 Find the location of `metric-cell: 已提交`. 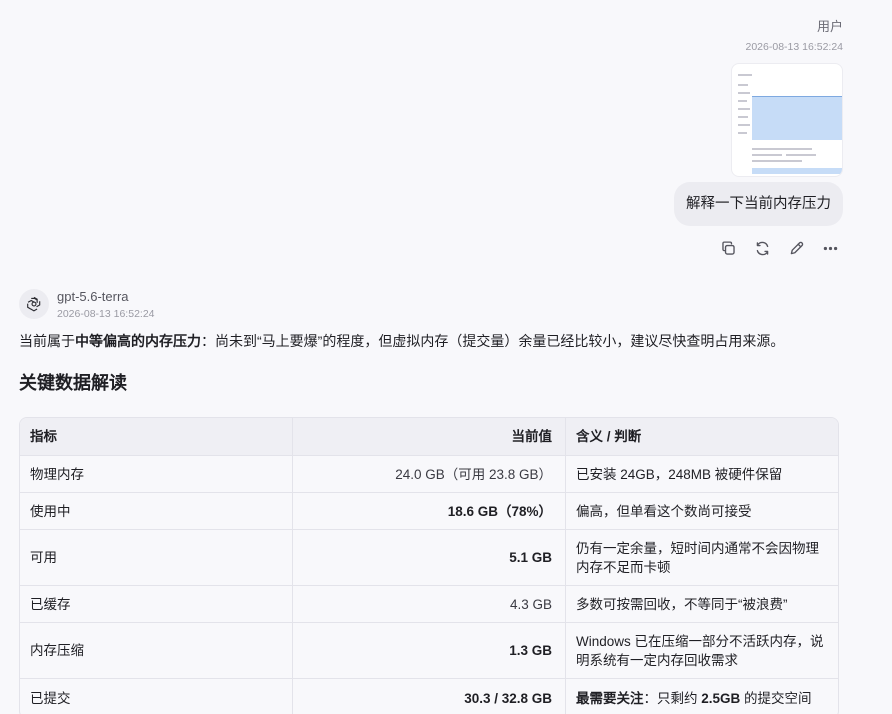

metric-cell: 已提交 is located at coordinates (156, 696).